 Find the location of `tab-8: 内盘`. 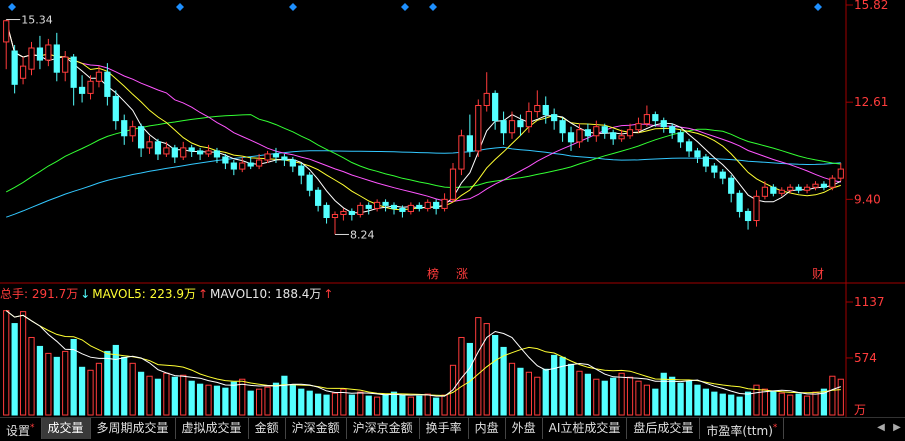

tab-8: 内盘 is located at coordinates (487, 428).